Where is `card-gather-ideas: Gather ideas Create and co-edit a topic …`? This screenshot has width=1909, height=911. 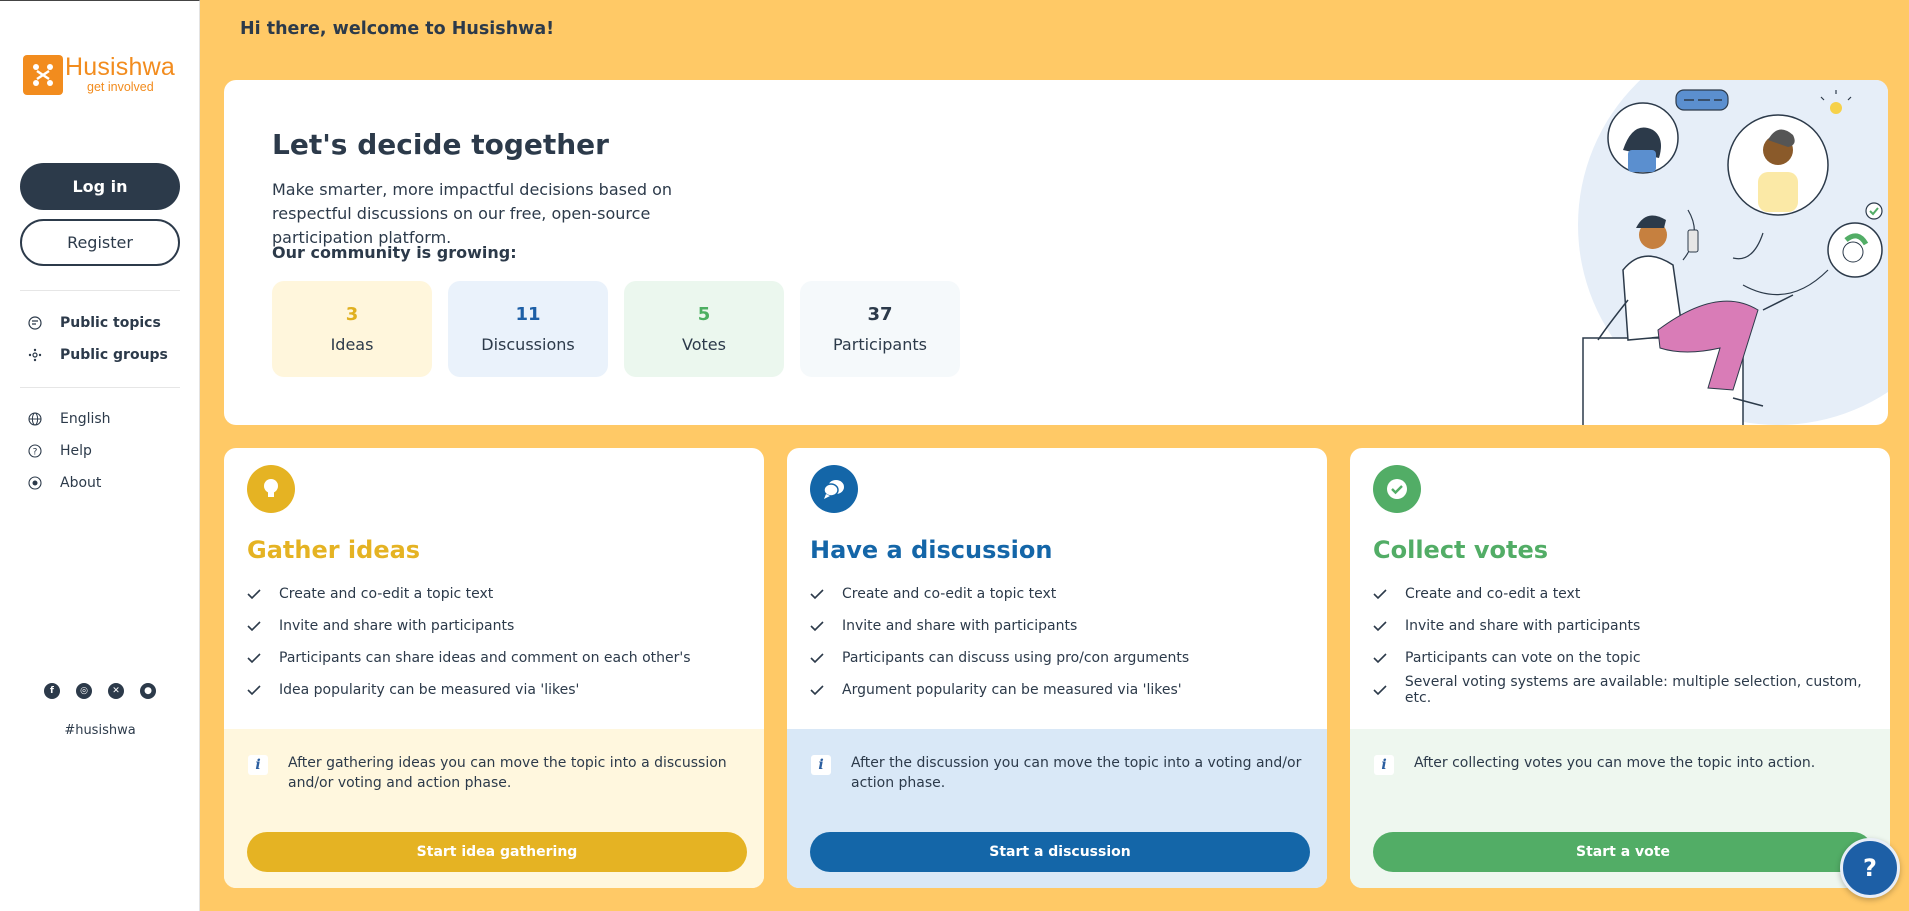 card-gather-ideas: Gather ideas Create and co-edit a topic … is located at coordinates (494, 668).